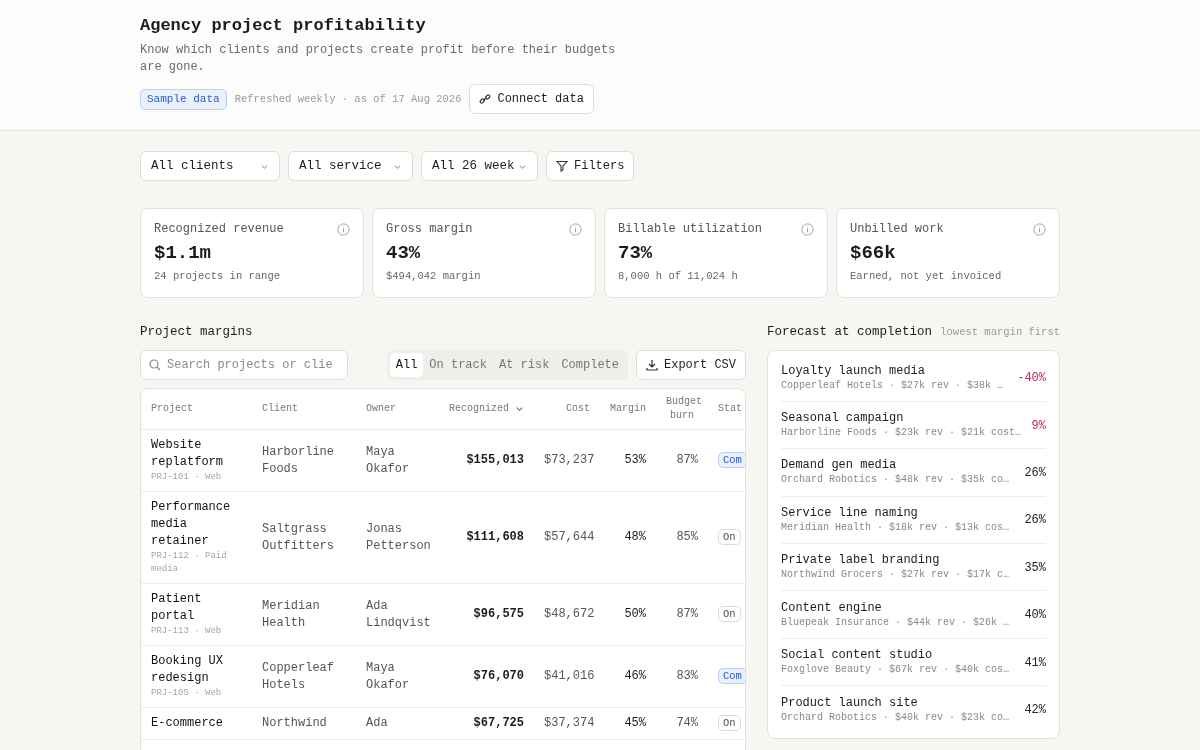 This screenshot has height=750, width=1200. Describe the element at coordinates (485, 409) in the screenshot. I see `column-header: Recognized` at that location.